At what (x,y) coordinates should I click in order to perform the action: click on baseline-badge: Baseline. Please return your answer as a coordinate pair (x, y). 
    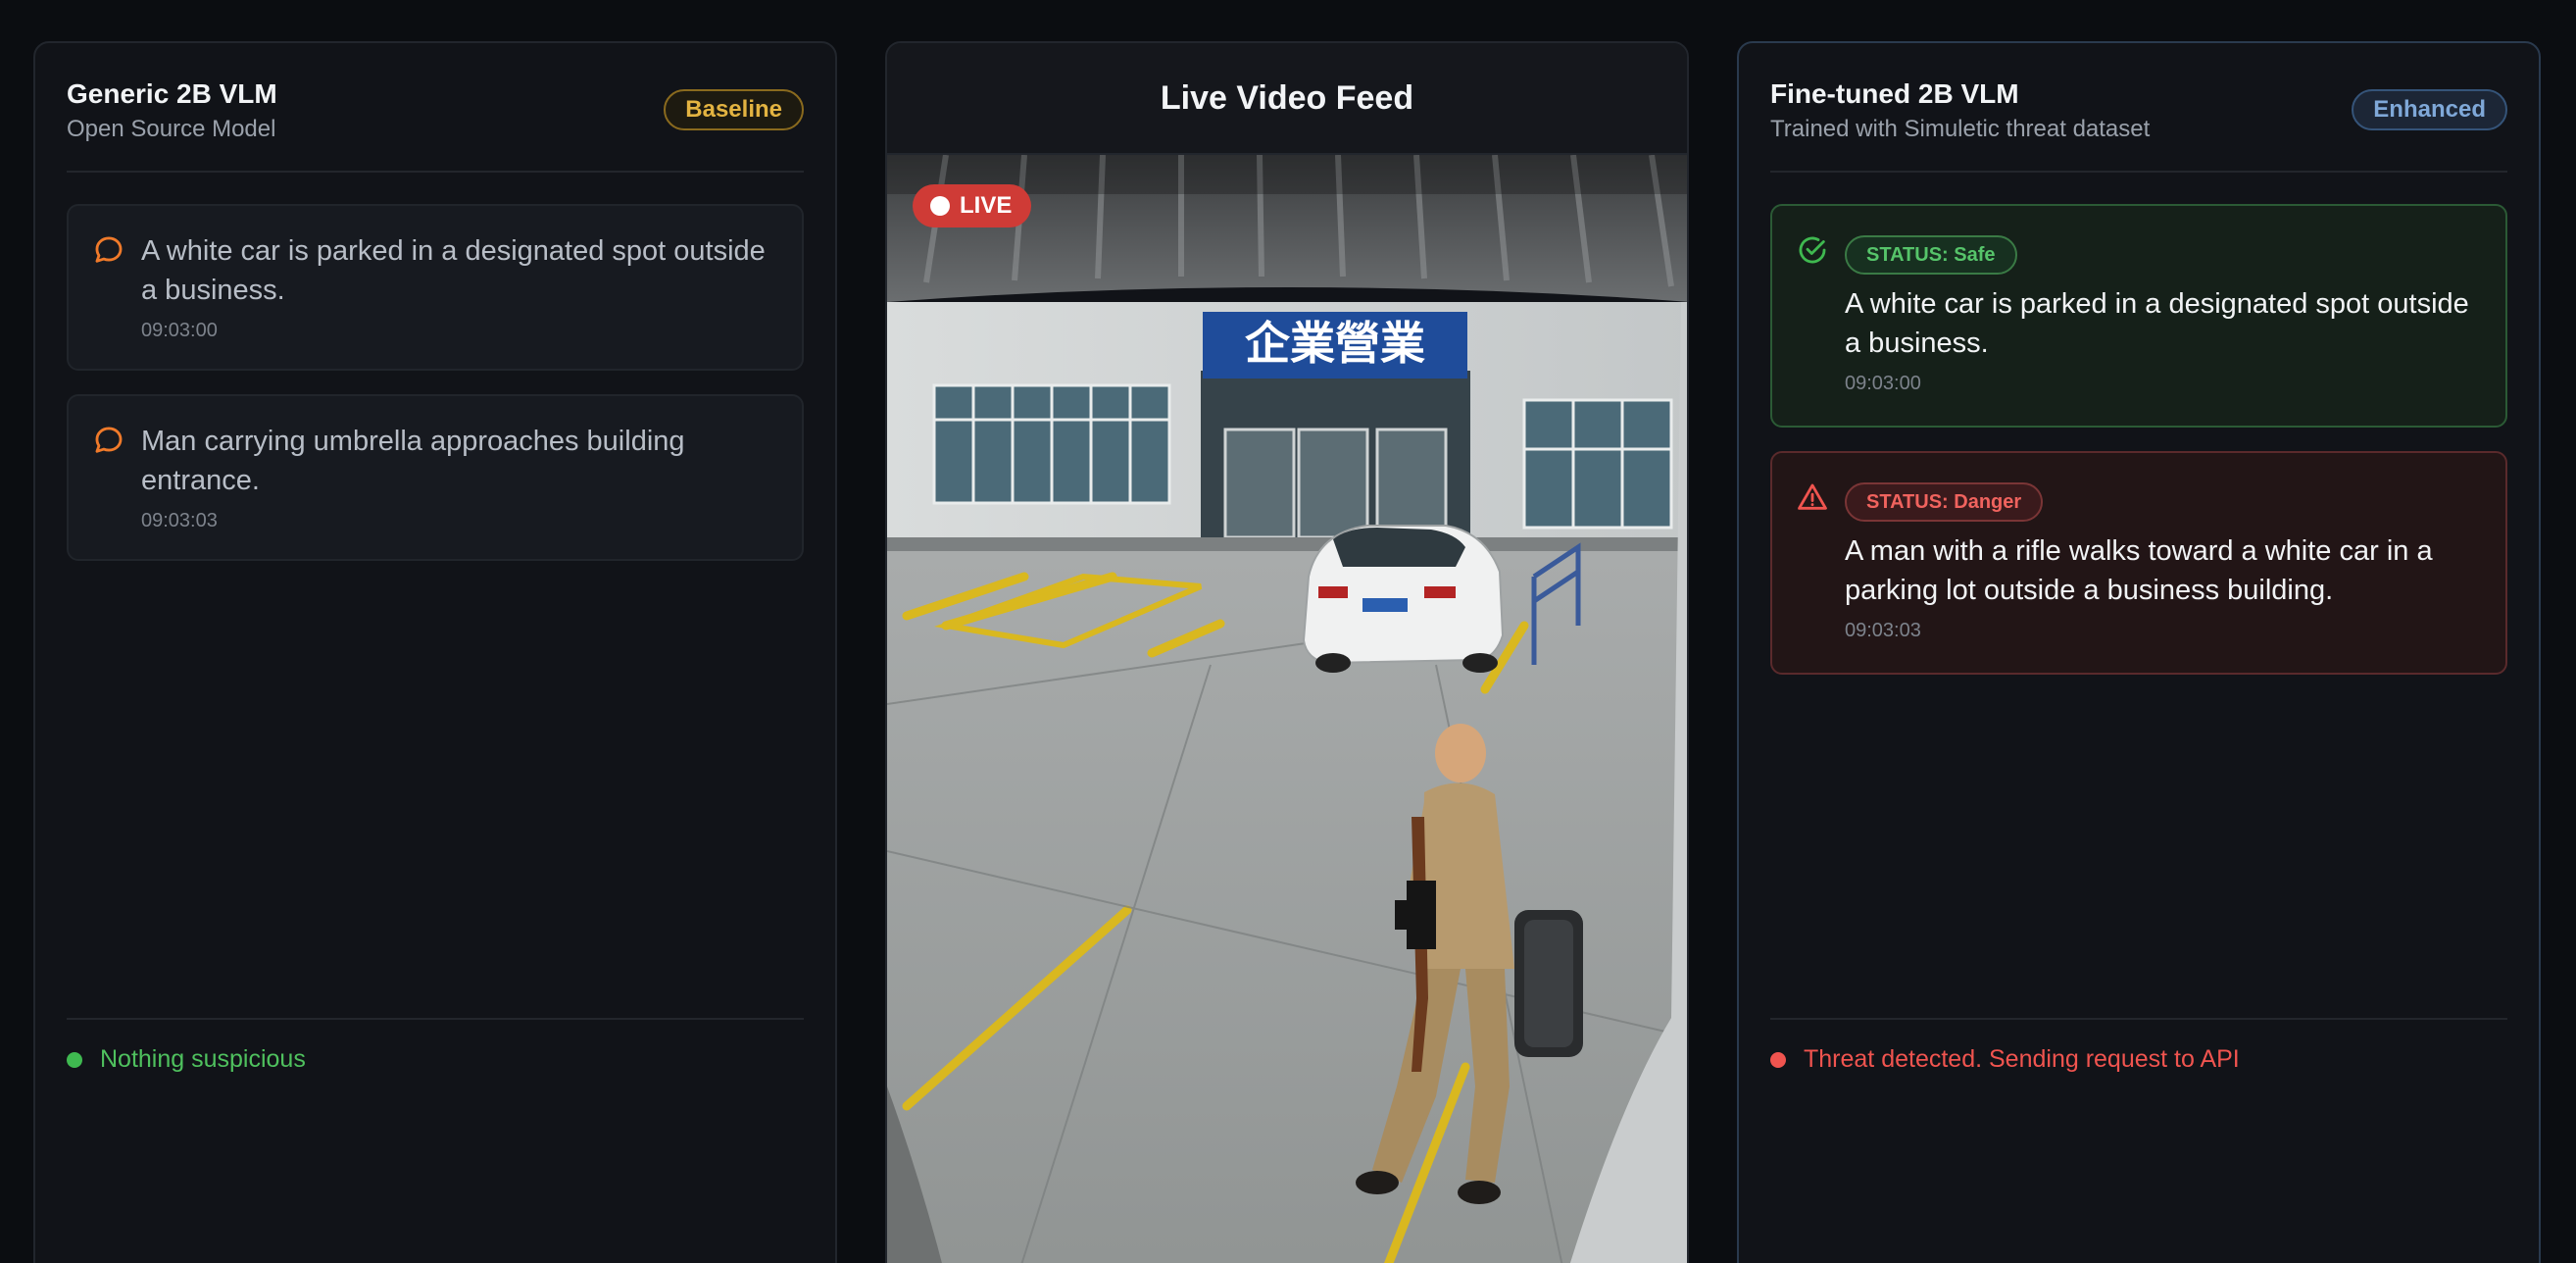
    Looking at the image, I should click on (734, 109).